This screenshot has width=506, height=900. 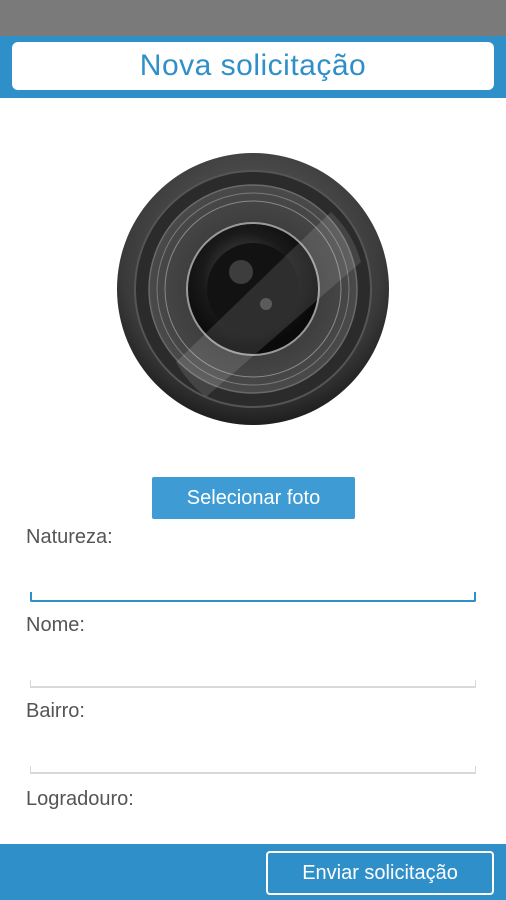 What do you see at coordinates (253, 770) in the screenshot?
I see `bairro-input` at bounding box center [253, 770].